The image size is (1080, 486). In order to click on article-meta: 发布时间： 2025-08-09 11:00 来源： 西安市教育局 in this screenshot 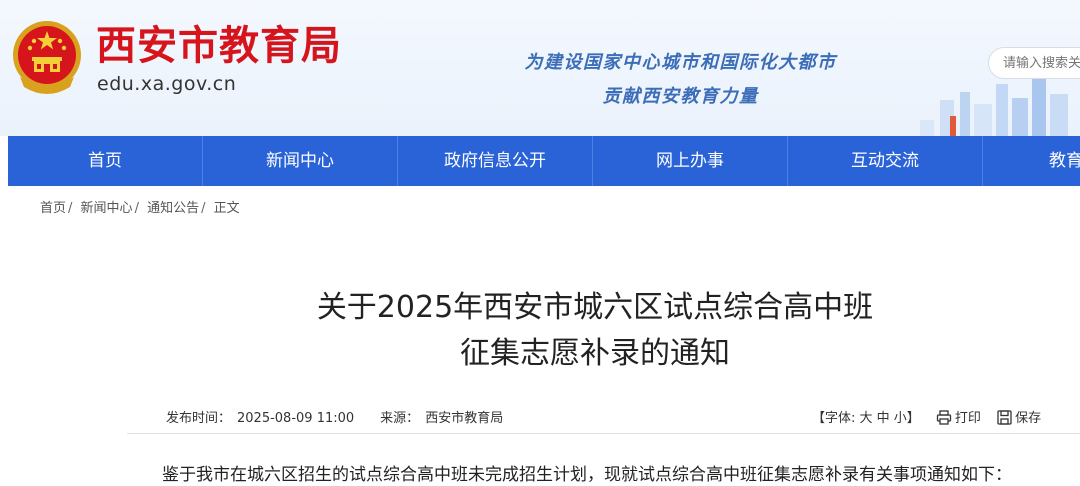, I will do `click(337, 416)`.